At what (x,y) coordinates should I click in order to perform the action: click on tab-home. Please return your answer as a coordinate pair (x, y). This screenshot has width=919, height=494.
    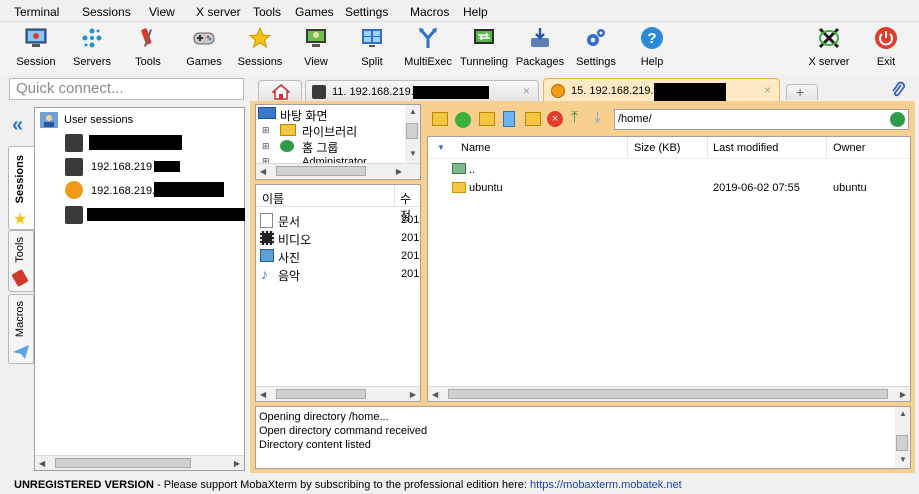
    Looking at the image, I should click on (280, 91).